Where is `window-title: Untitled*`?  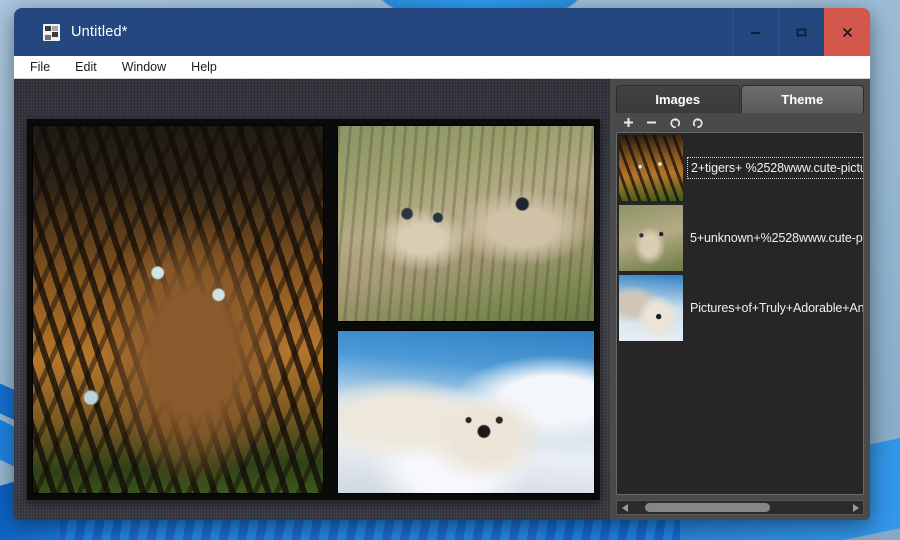 window-title: Untitled* is located at coordinates (99, 32).